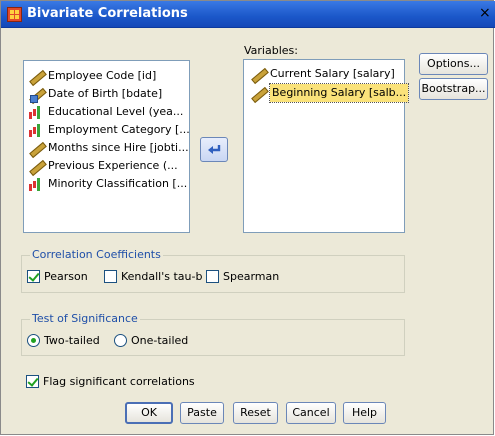  What do you see at coordinates (110, 276) in the screenshot?
I see `kendall-checkbox` at bounding box center [110, 276].